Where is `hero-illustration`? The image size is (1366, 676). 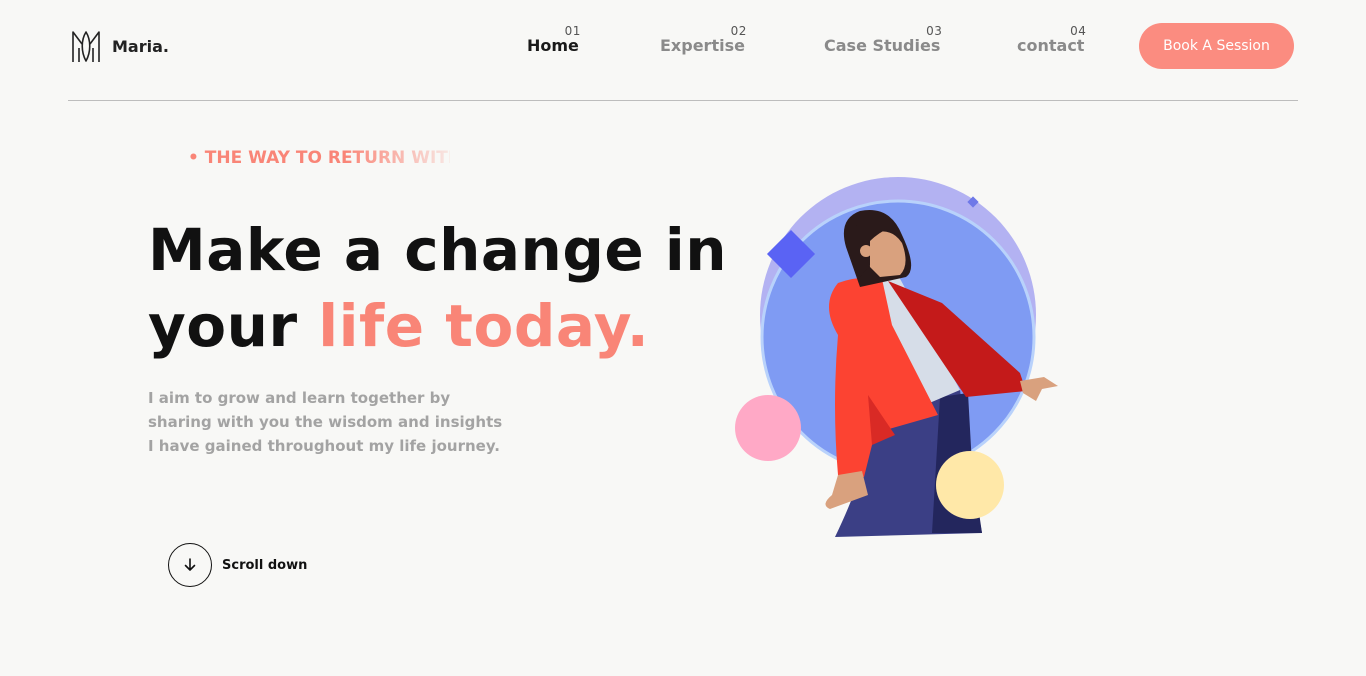
hero-illustration is located at coordinates (896, 357).